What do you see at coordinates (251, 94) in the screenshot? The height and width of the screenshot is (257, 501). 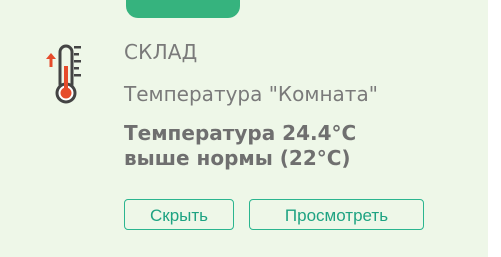 I see `sensor-name: Температура "Комната"` at bounding box center [251, 94].